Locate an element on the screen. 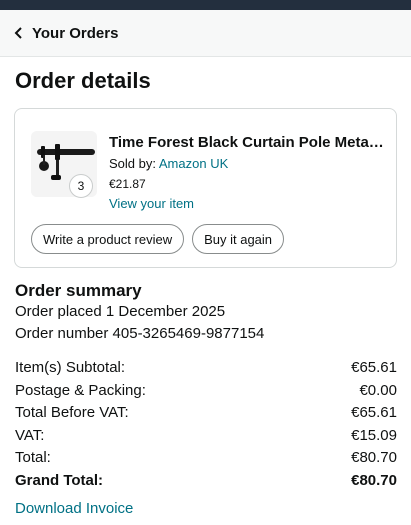 The height and width of the screenshot is (525, 411). grand-total-value: €80.70 is located at coordinates (374, 480).